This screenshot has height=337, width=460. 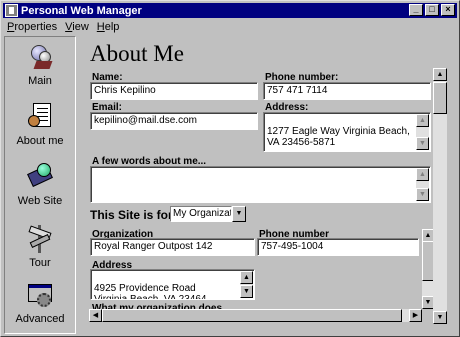 What do you see at coordinates (131, 215) in the screenshot?
I see `site-for-label: This Site is for` at bounding box center [131, 215].